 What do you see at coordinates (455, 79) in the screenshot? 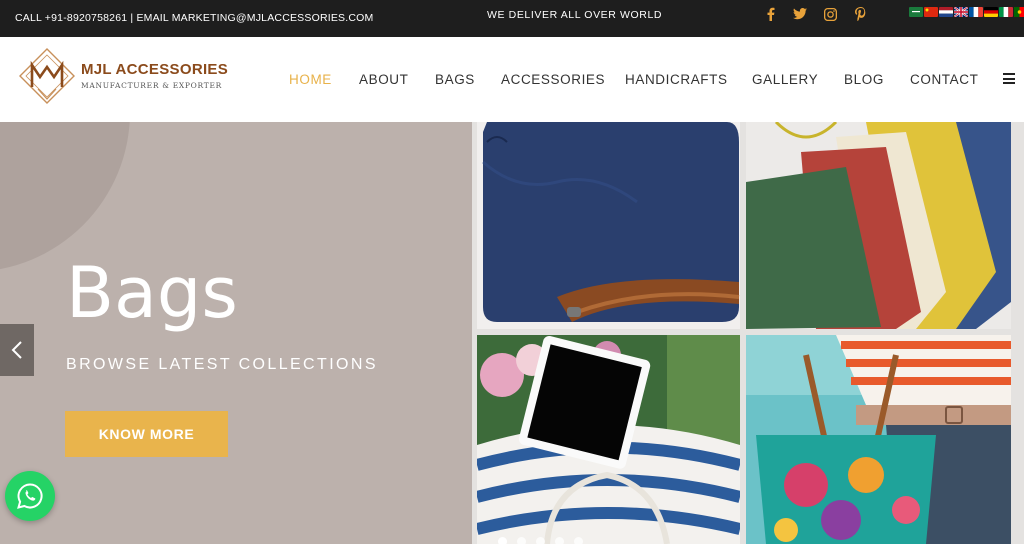
I see `nav-bags: BAGS` at bounding box center [455, 79].